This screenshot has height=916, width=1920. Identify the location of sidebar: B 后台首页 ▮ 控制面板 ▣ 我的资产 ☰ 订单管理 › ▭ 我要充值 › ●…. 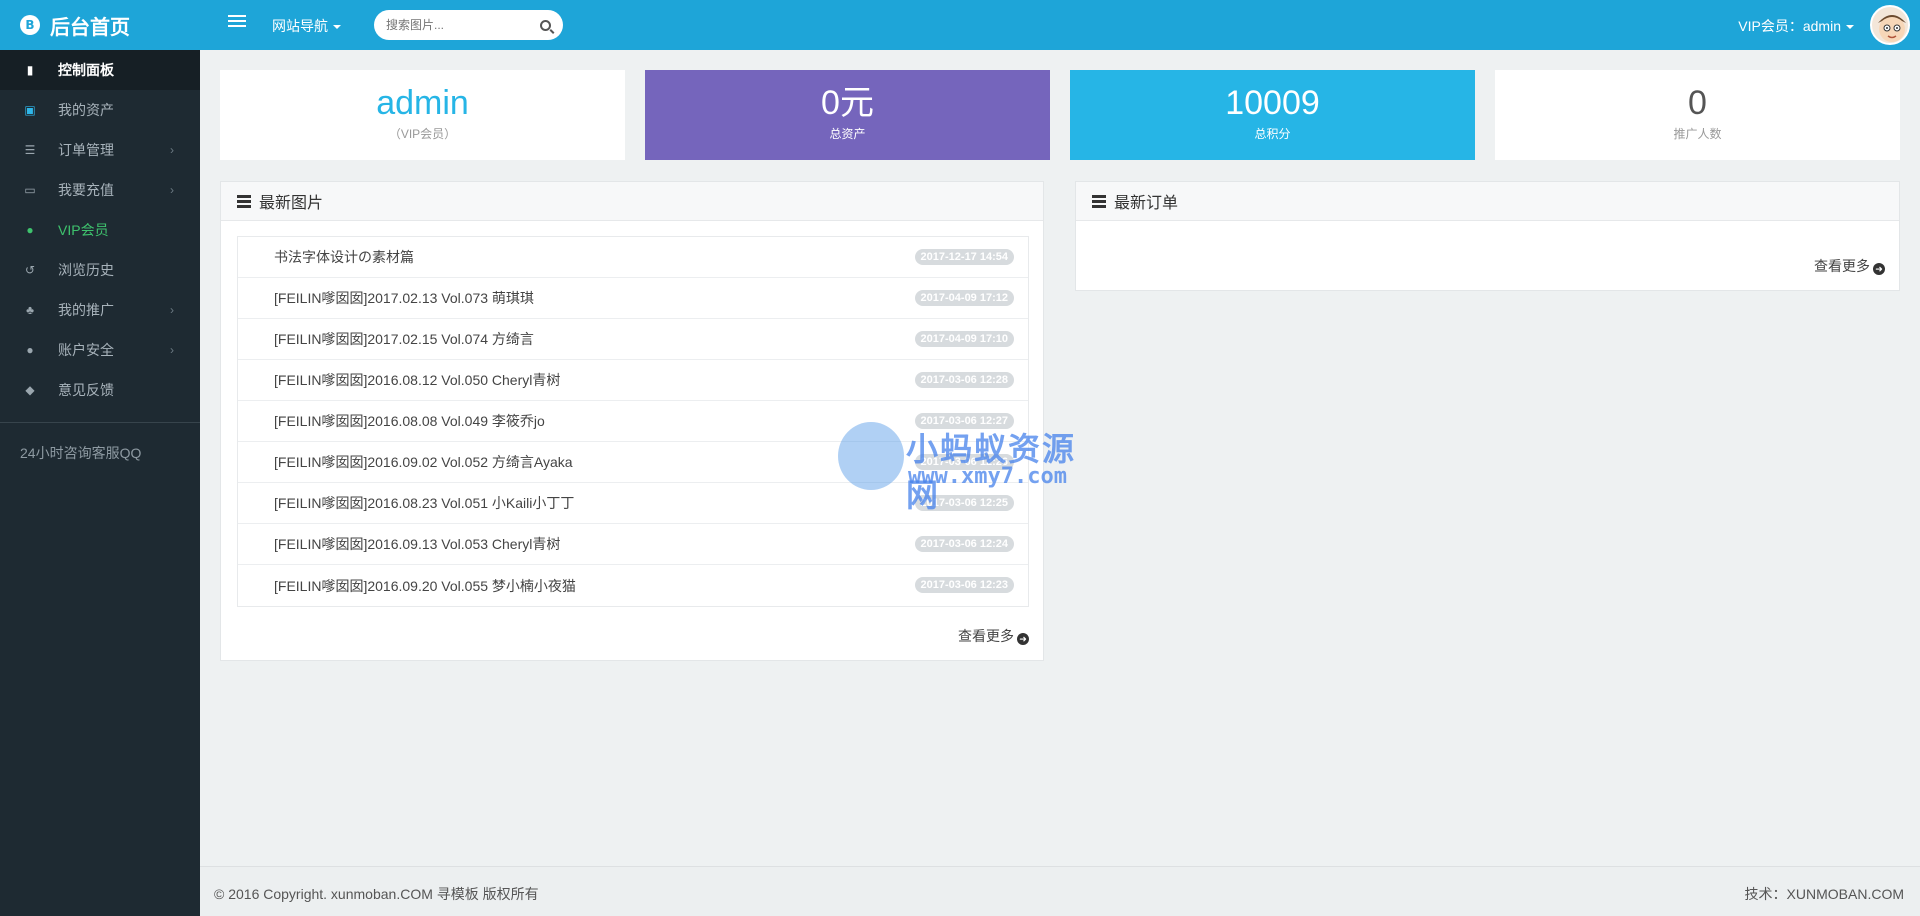
(100, 458).